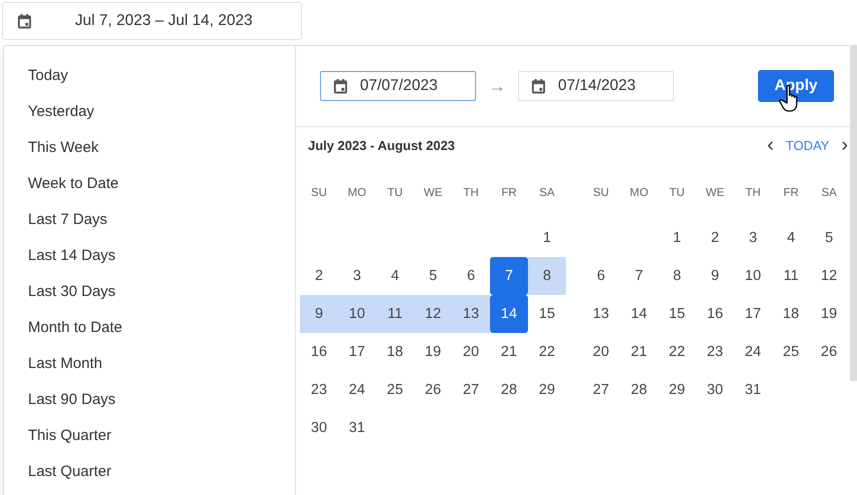 This screenshot has width=857, height=495. What do you see at coordinates (60, 256) in the screenshot?
I see `preset-option: Last 14 Days` at bounding box center [60, 256].